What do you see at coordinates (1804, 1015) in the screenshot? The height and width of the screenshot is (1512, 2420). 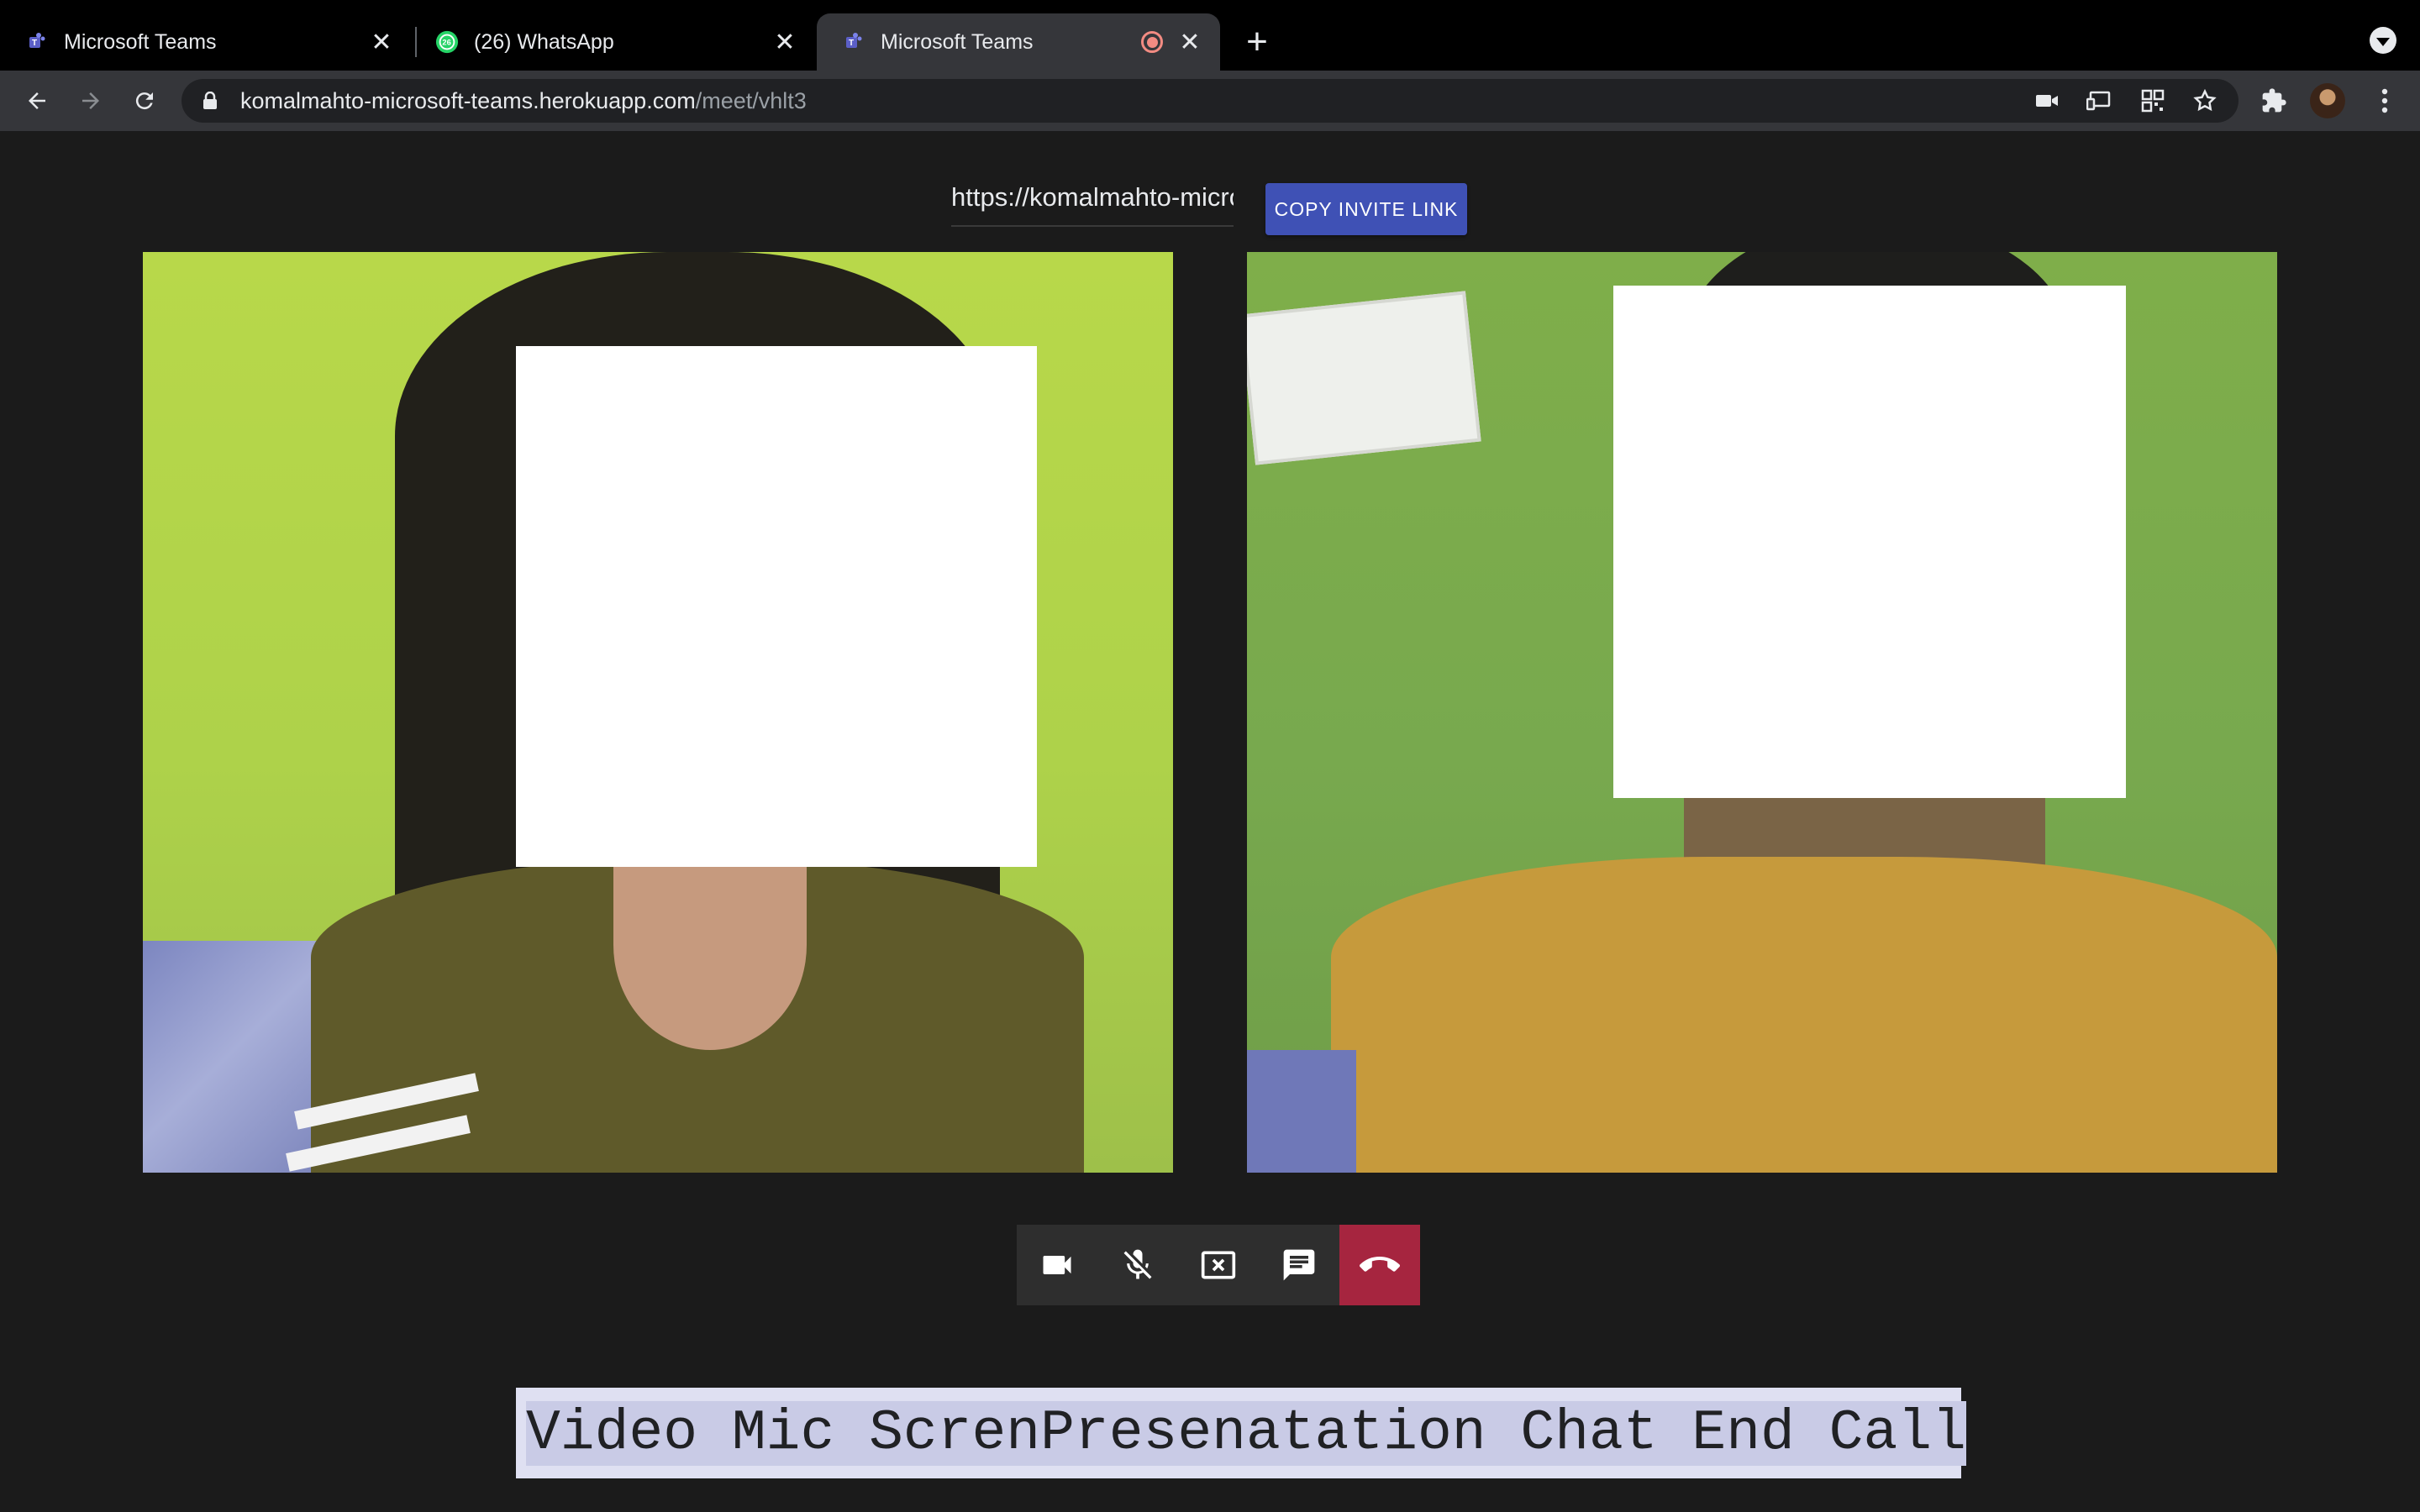 I see `person-shirt` at bounding box center [1804, 1015].